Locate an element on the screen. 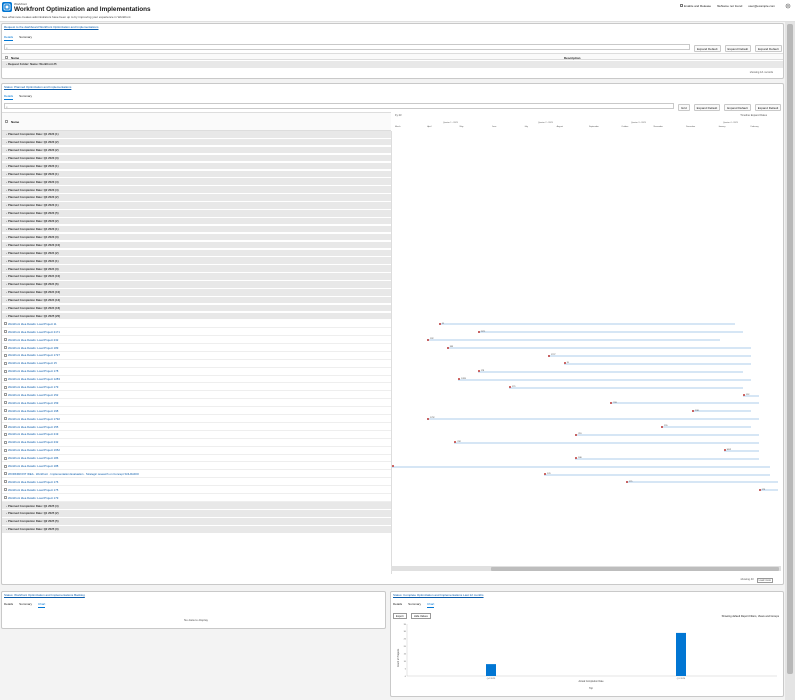 The height and width of the screenshot is (700, 795). export-button: Export is located at coordinates (400, 616).